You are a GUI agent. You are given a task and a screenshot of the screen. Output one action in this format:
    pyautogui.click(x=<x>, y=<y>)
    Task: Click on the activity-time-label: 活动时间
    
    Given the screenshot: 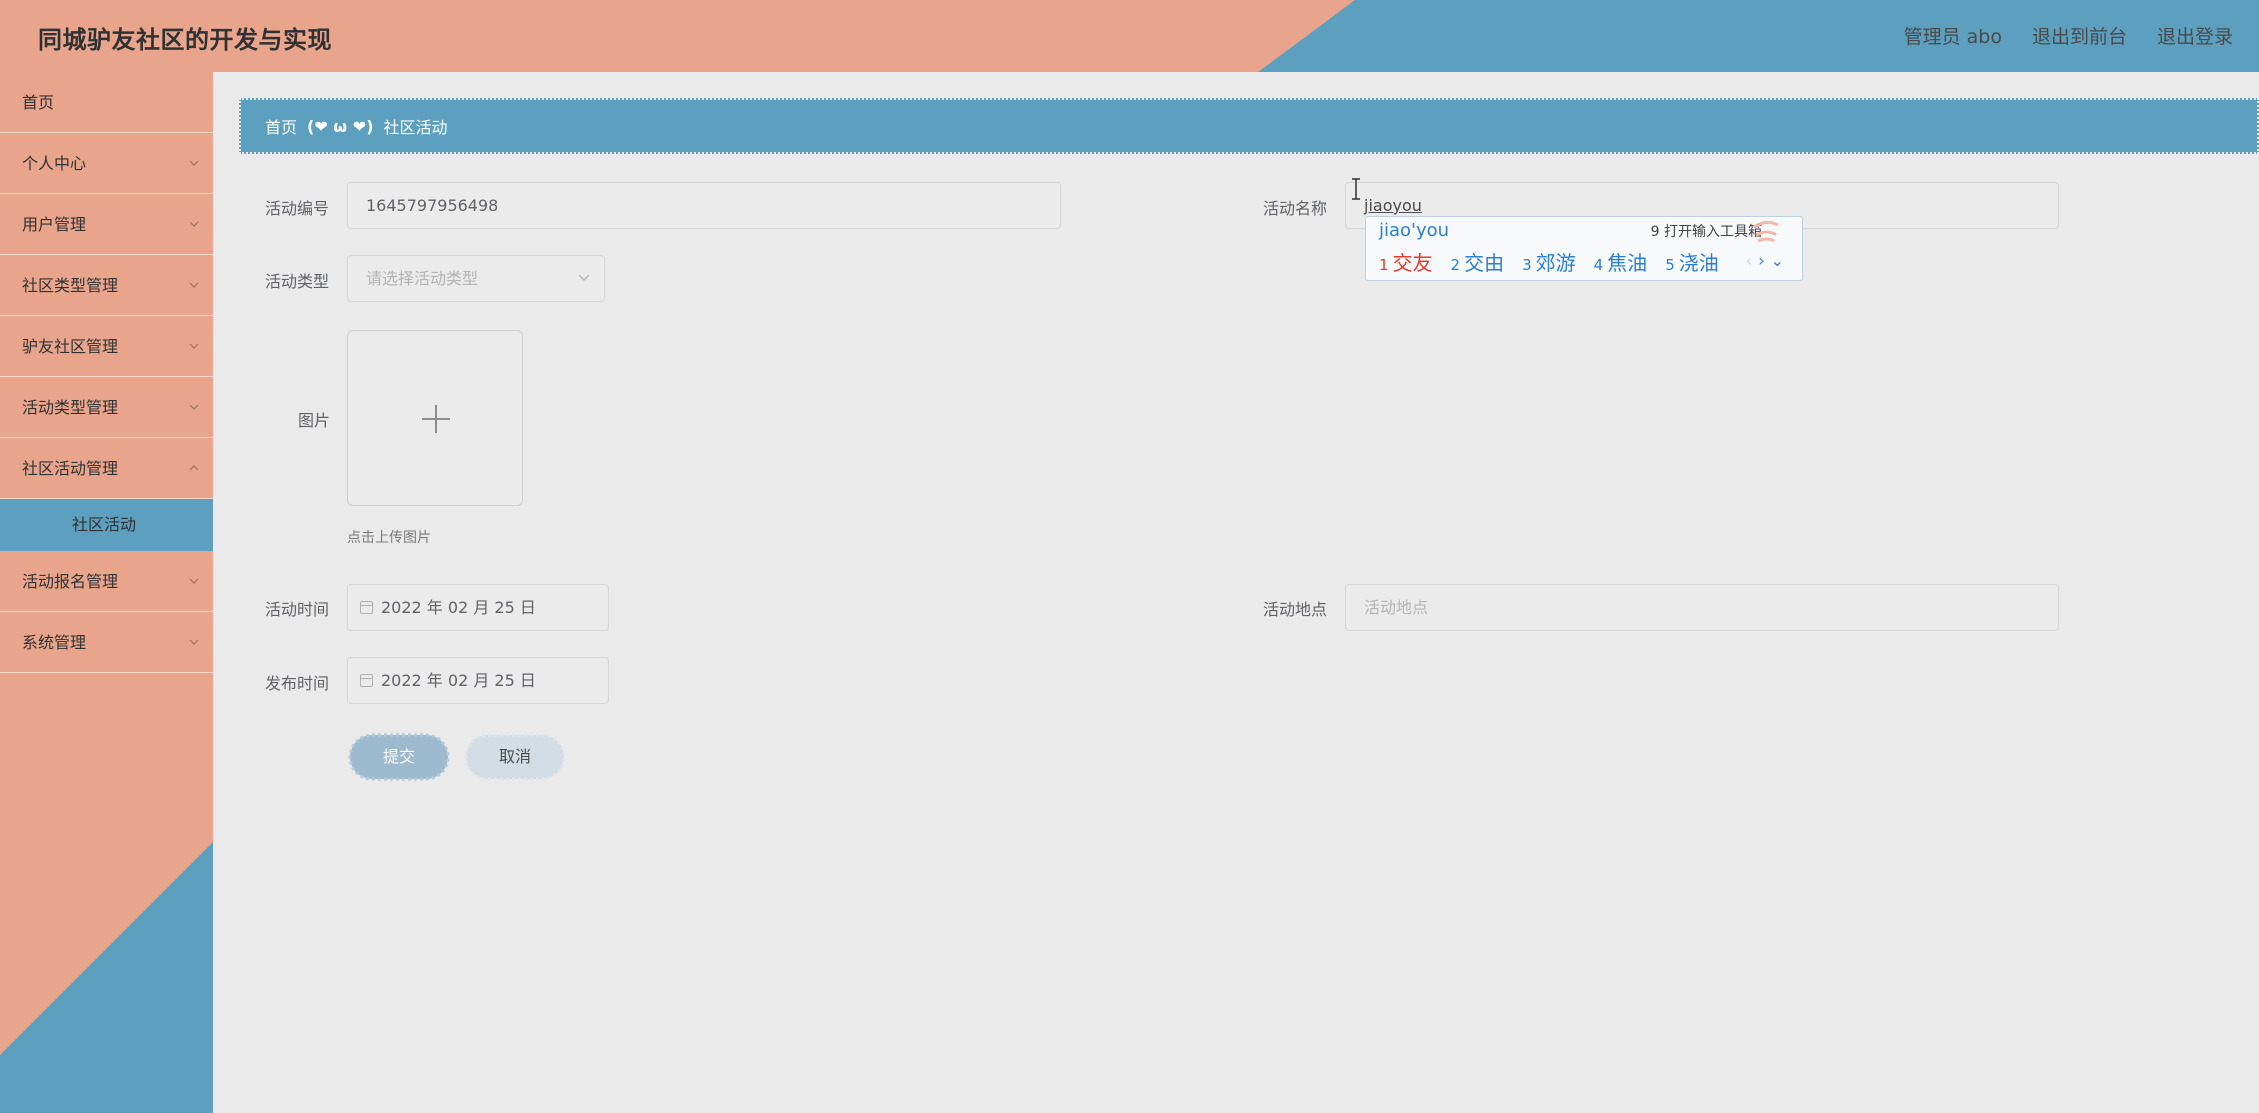 What is the action you would take?
    pyautogui.click(x=297, y=609)
    